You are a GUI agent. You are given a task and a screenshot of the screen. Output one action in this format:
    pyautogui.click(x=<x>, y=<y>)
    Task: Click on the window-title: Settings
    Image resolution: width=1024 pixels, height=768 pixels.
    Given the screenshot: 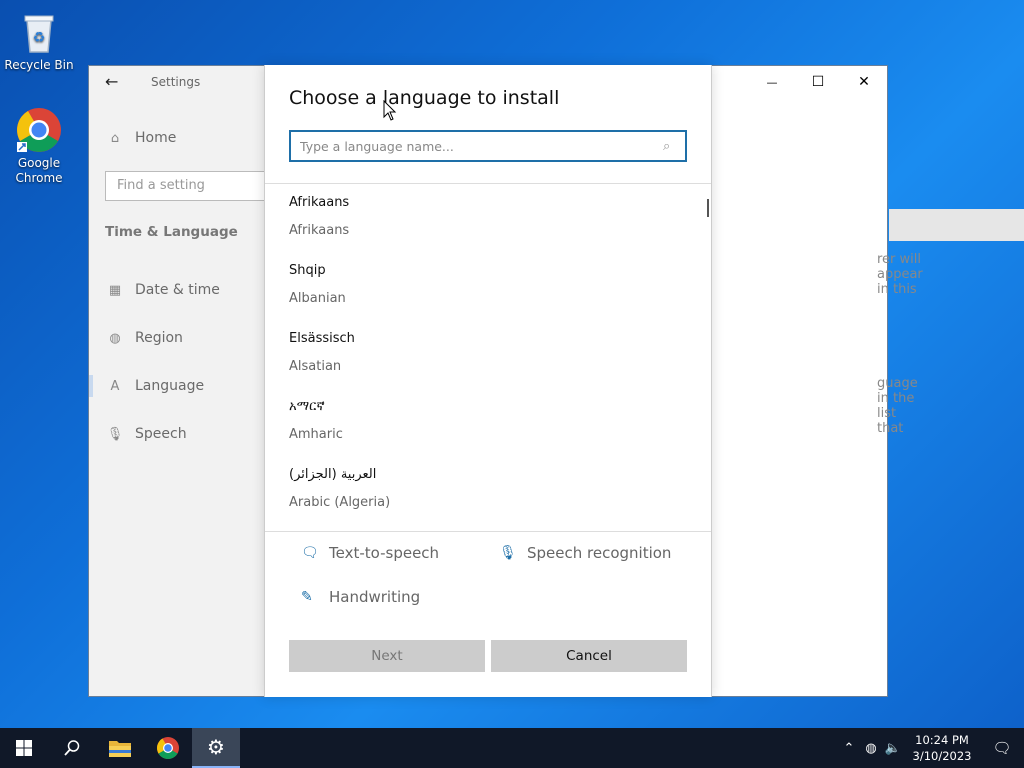 What is the action you would take?
    pyautogui.click(x=176, y=82)
    